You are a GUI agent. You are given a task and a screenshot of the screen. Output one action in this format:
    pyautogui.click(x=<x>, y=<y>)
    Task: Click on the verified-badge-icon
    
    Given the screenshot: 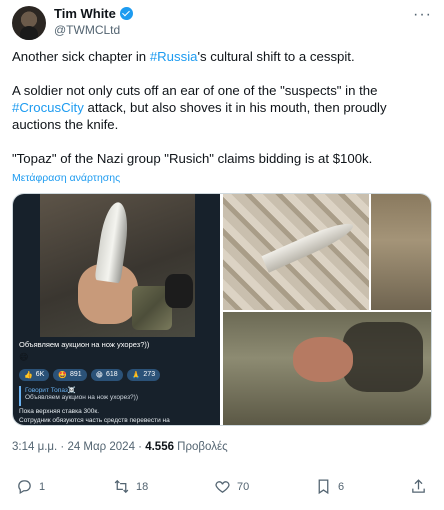 What is the action you would take?
    pyautogui.click(x=126, y=13)
    